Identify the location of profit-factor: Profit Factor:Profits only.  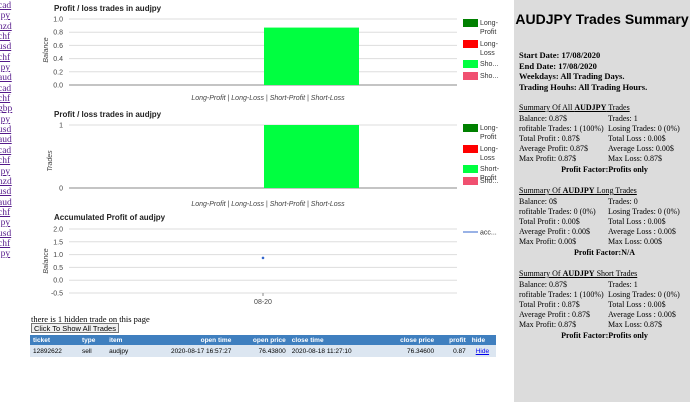
(604, 169).